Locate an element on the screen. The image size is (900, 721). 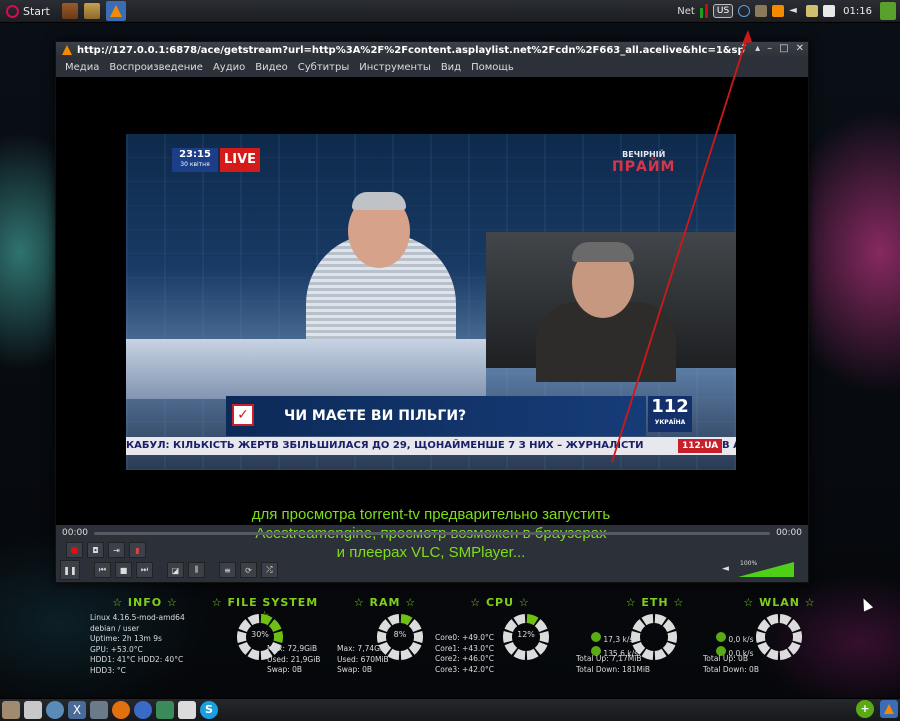
sound-converter-launcher-icon is located at coordinates (121, 710).